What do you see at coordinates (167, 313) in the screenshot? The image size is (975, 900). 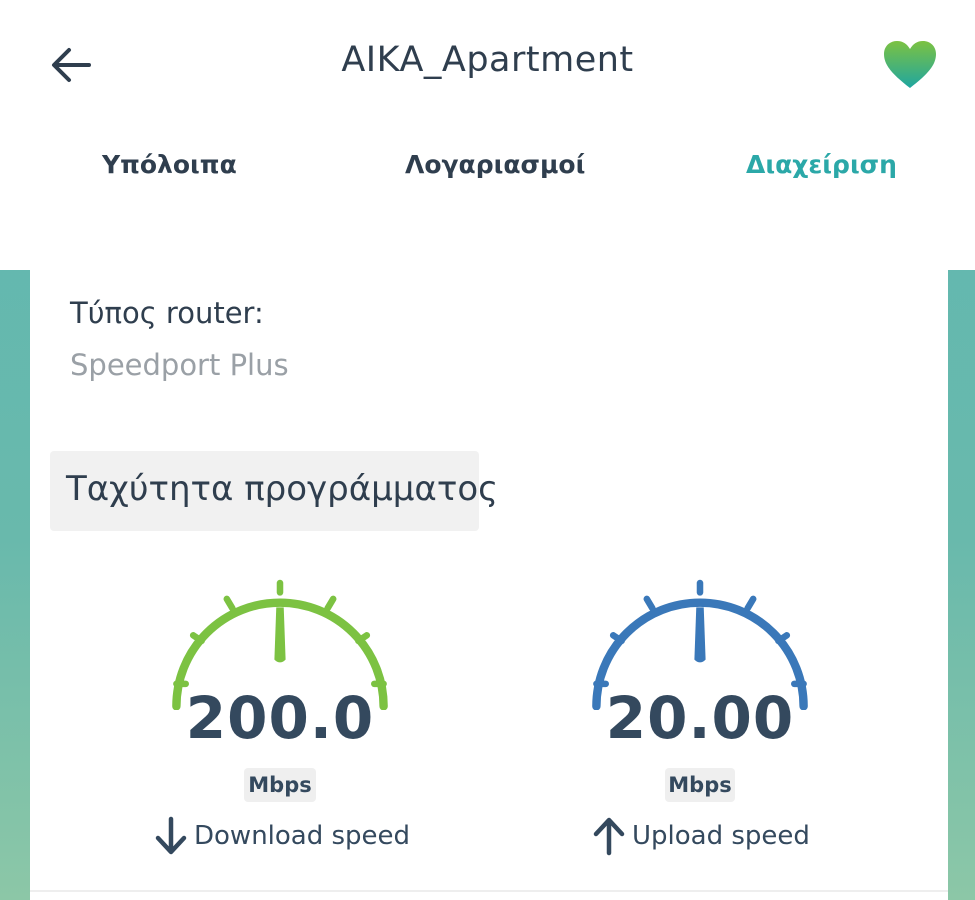 I see `router-type-label: Τύπος router:` at bounding box center [167, 313].